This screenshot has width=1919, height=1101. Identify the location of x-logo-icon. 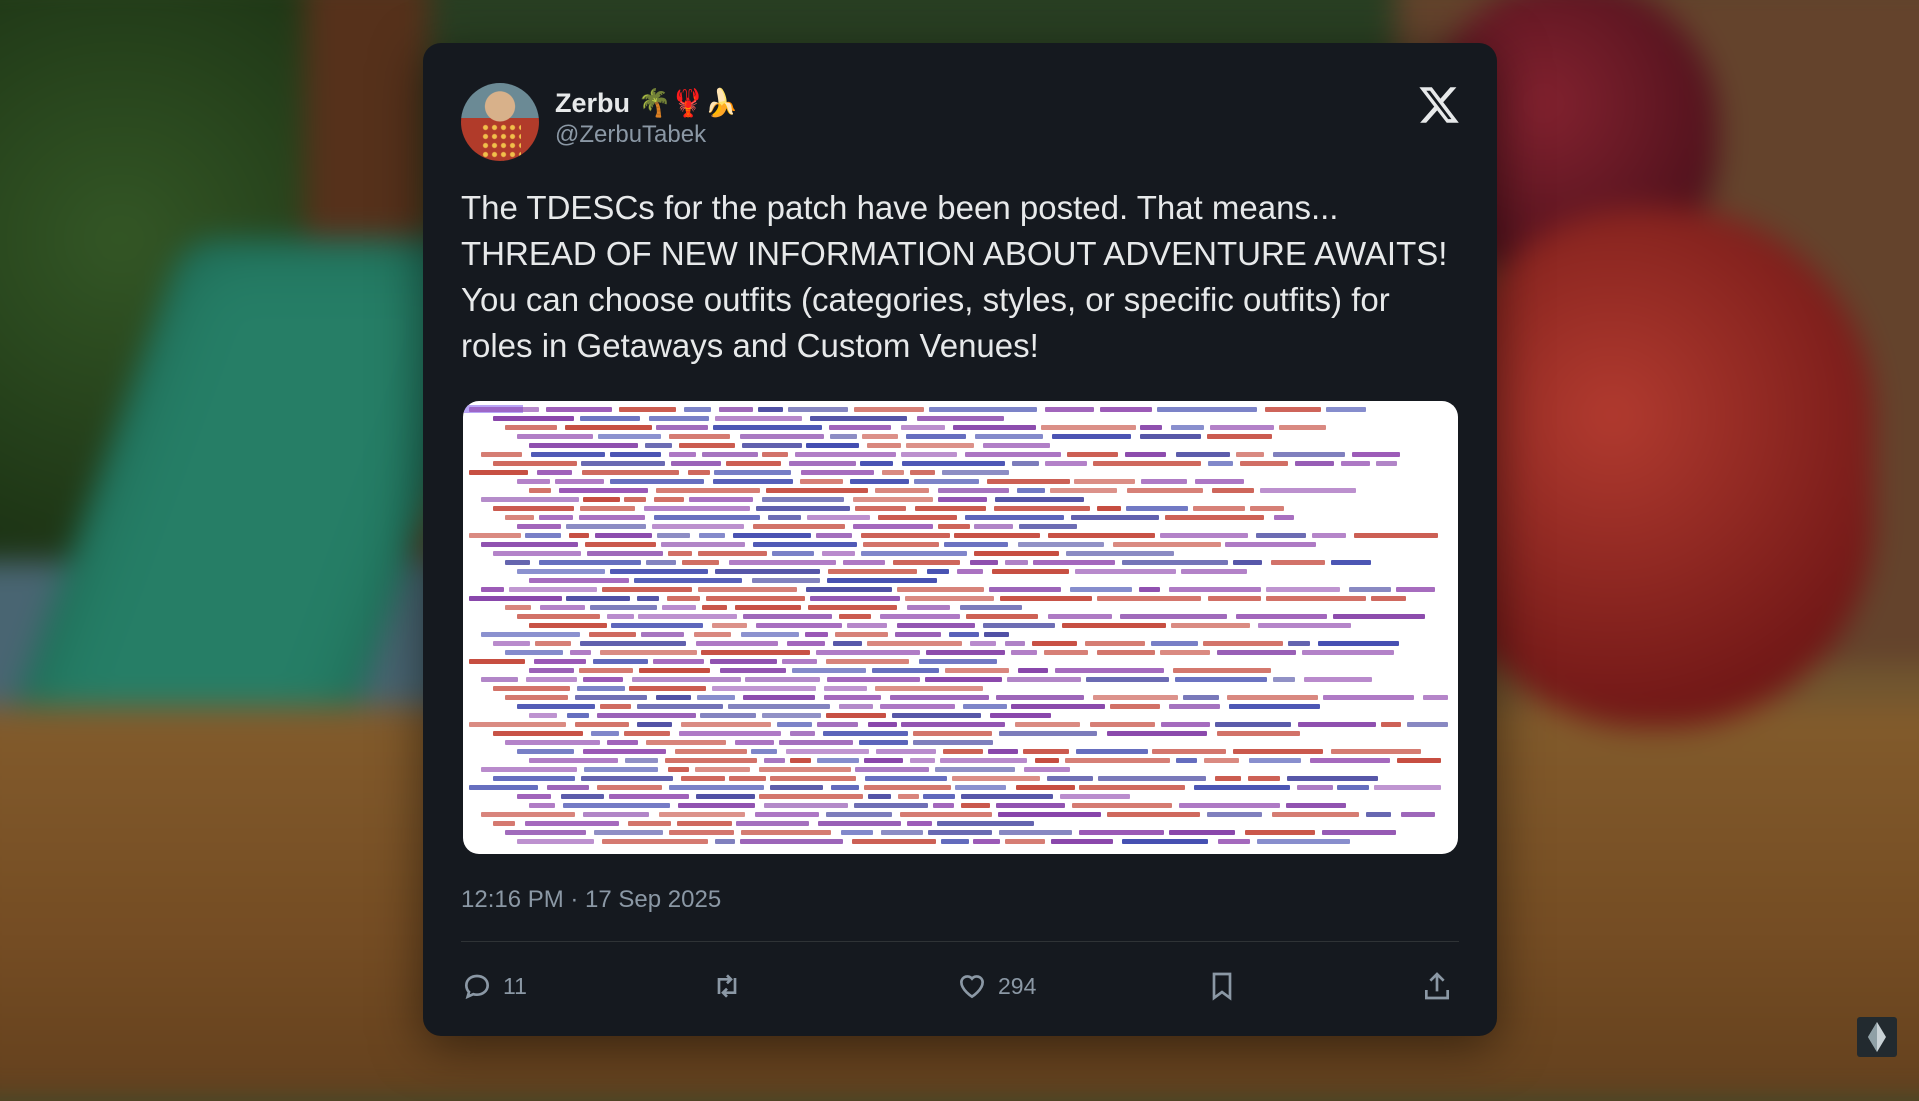
(1439, 105).